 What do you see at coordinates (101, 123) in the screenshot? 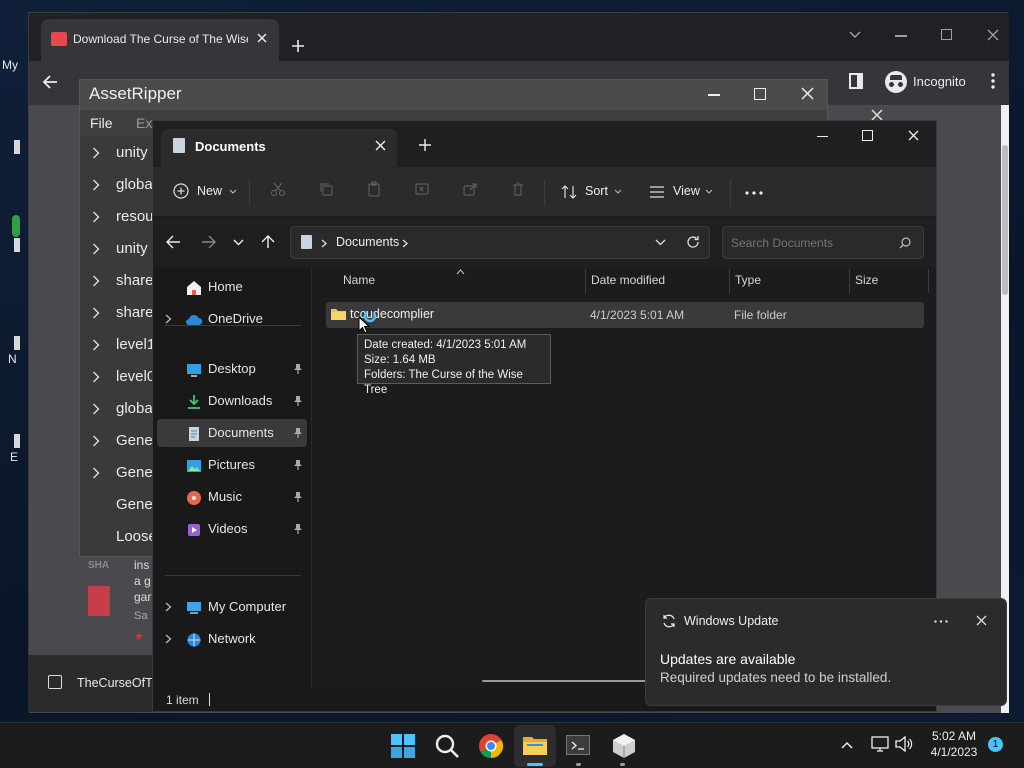
I see `menu-file: File` at bounding box center [101, 123].